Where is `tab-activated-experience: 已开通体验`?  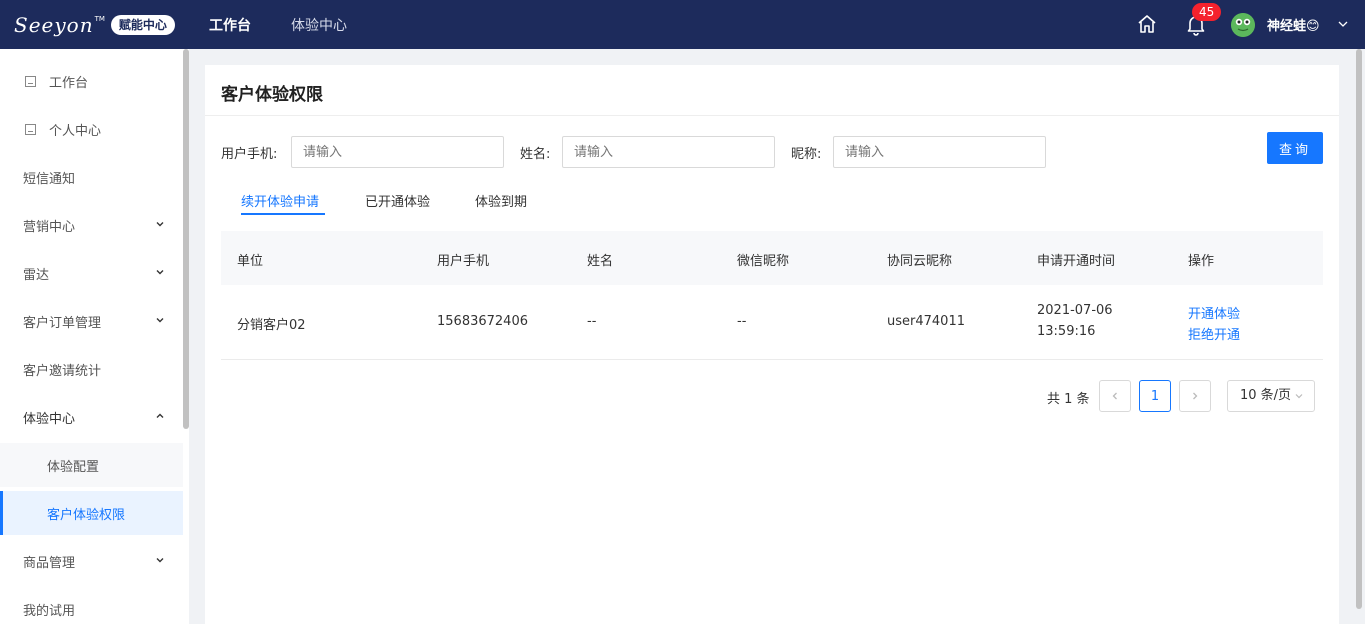 tab-activated-experience: 已开通体验 is located at coordinates (397, 200).